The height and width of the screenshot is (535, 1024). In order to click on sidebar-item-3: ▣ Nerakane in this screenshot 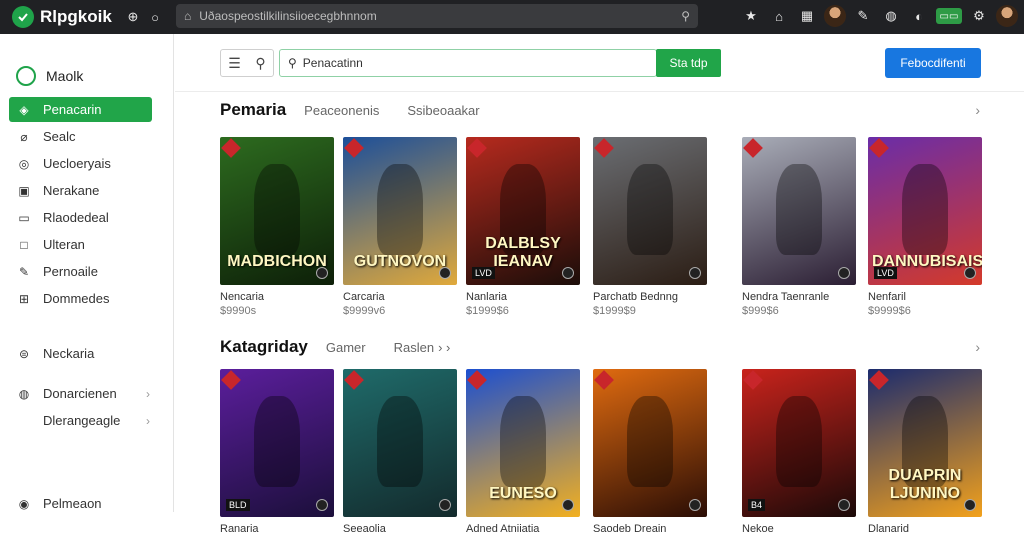, I will do `click(80, 190)`.